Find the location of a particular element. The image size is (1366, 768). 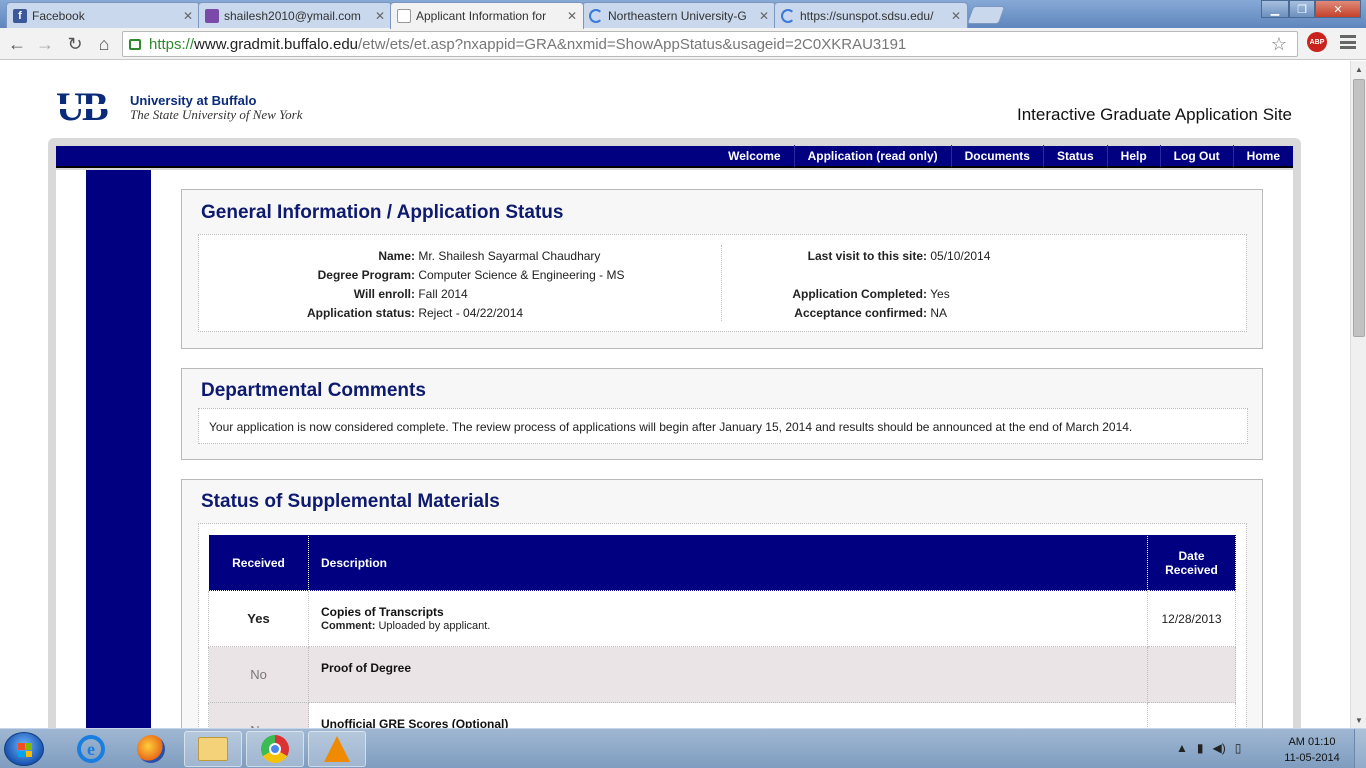

taskbar-vlc is located at coordinates (337, 749).